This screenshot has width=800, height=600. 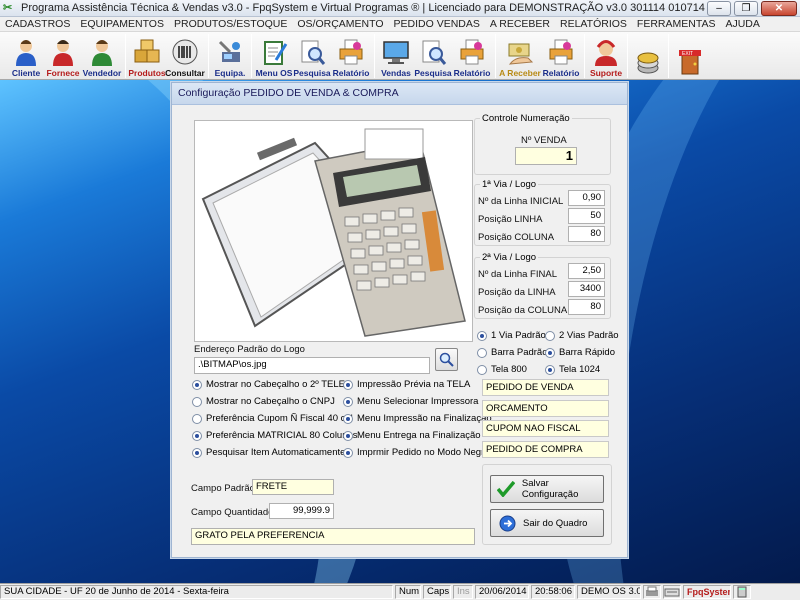 I want to click on toolbar-fornece-button: Fornece, so click(x=63, y=55).